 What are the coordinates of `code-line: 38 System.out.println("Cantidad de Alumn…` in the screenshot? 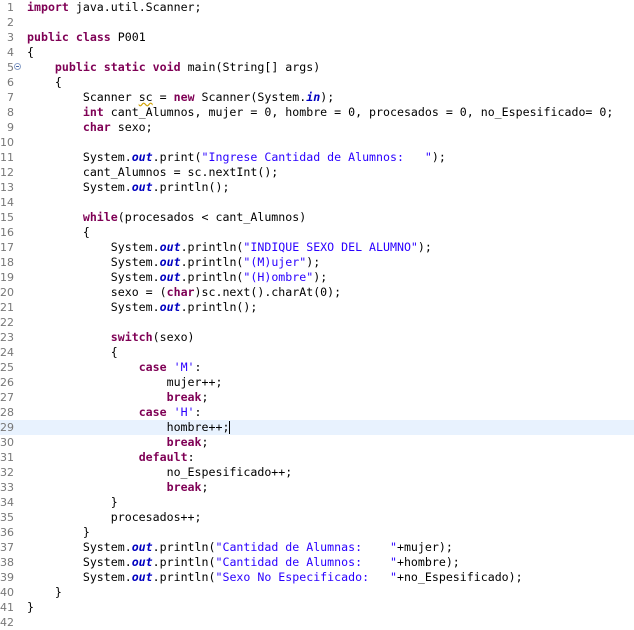 It's located at (317, 562).